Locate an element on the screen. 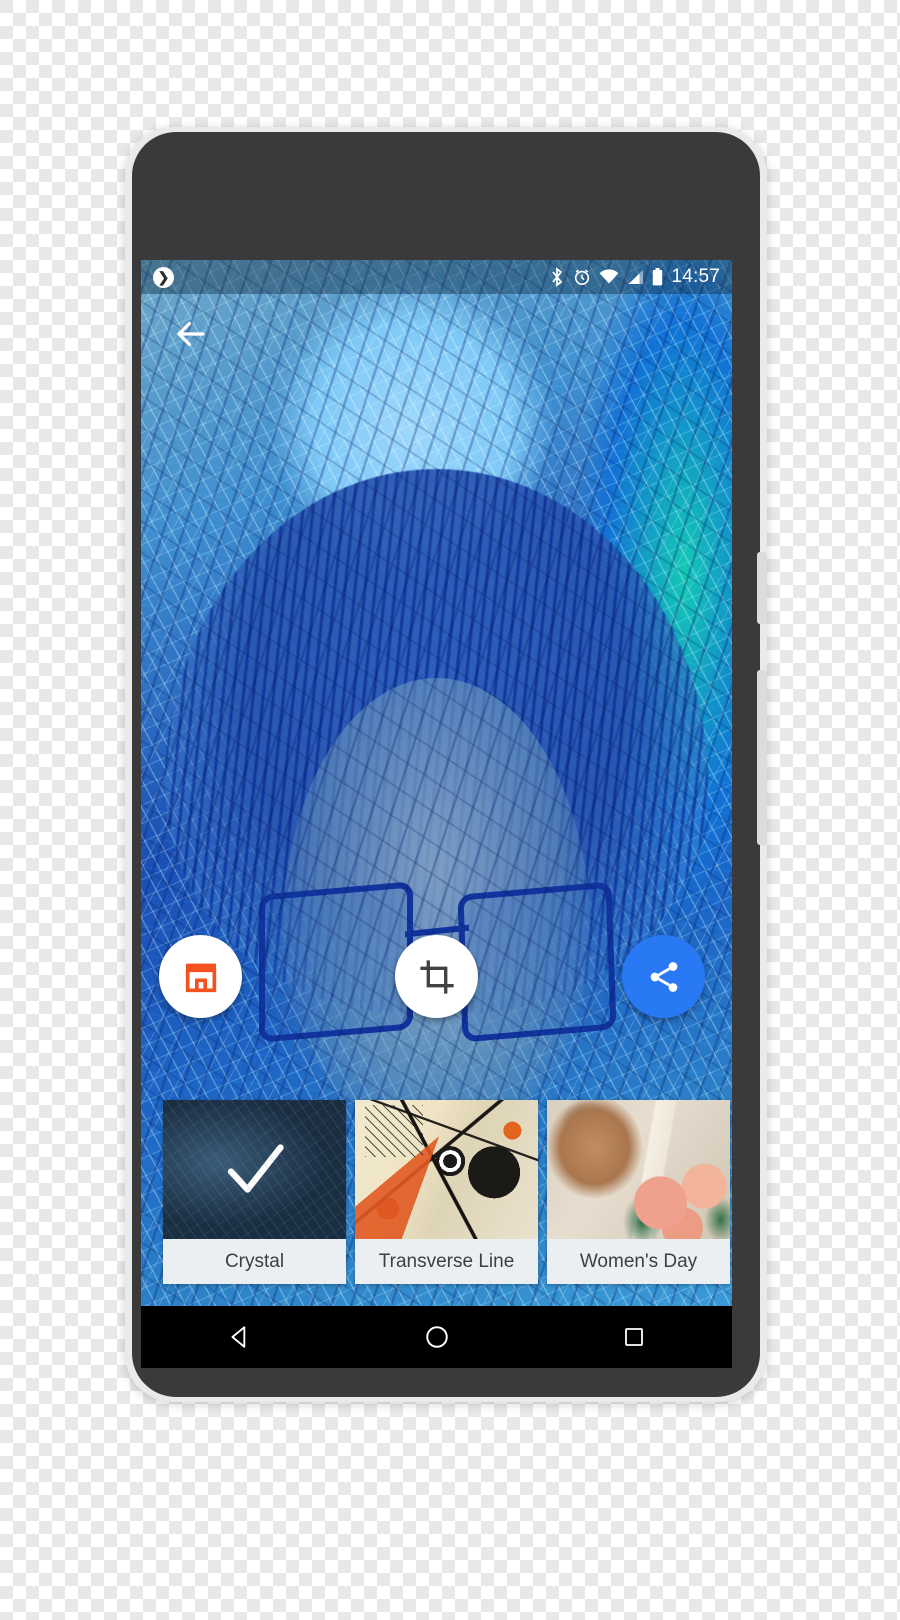 Image resolution: width=900 pixels, height=1620 pixels. crop-button is located at coordinates (436, 976).